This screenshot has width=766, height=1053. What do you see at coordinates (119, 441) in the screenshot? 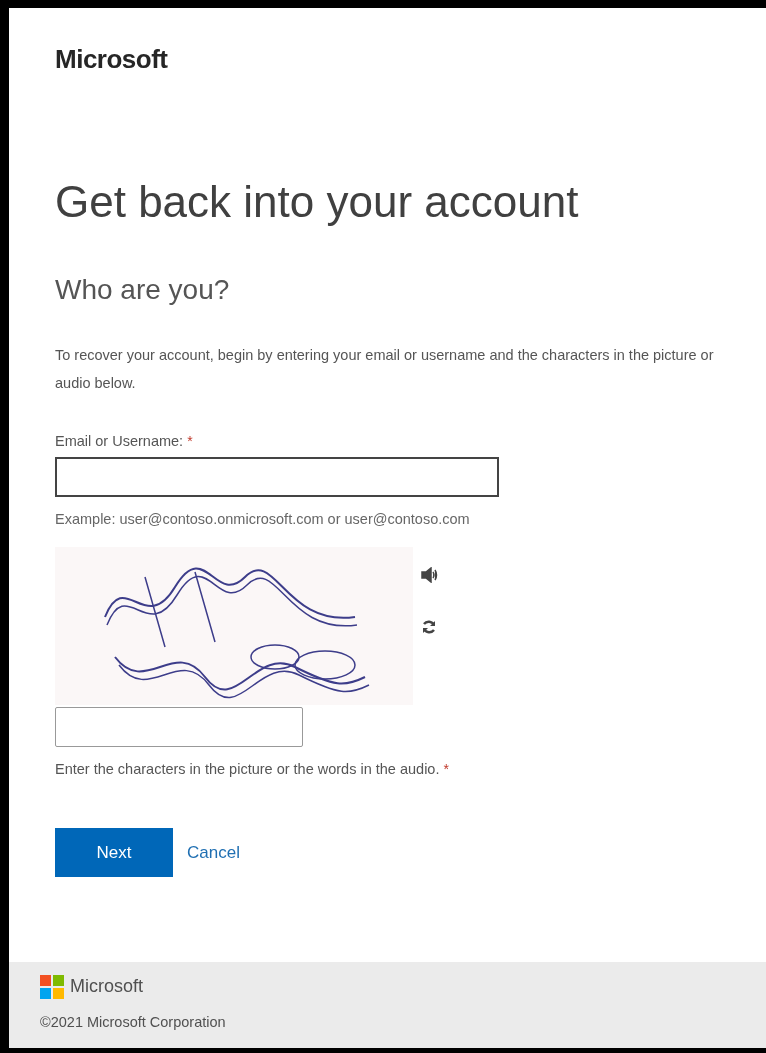
I see `field-label: Email or Username:` at bounding box center [119, 441].